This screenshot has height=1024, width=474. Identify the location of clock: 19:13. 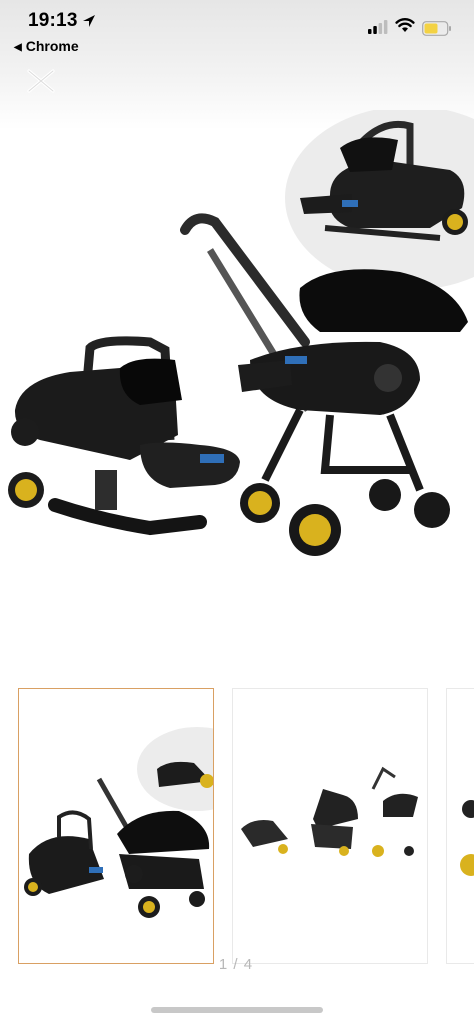
(53, 20).